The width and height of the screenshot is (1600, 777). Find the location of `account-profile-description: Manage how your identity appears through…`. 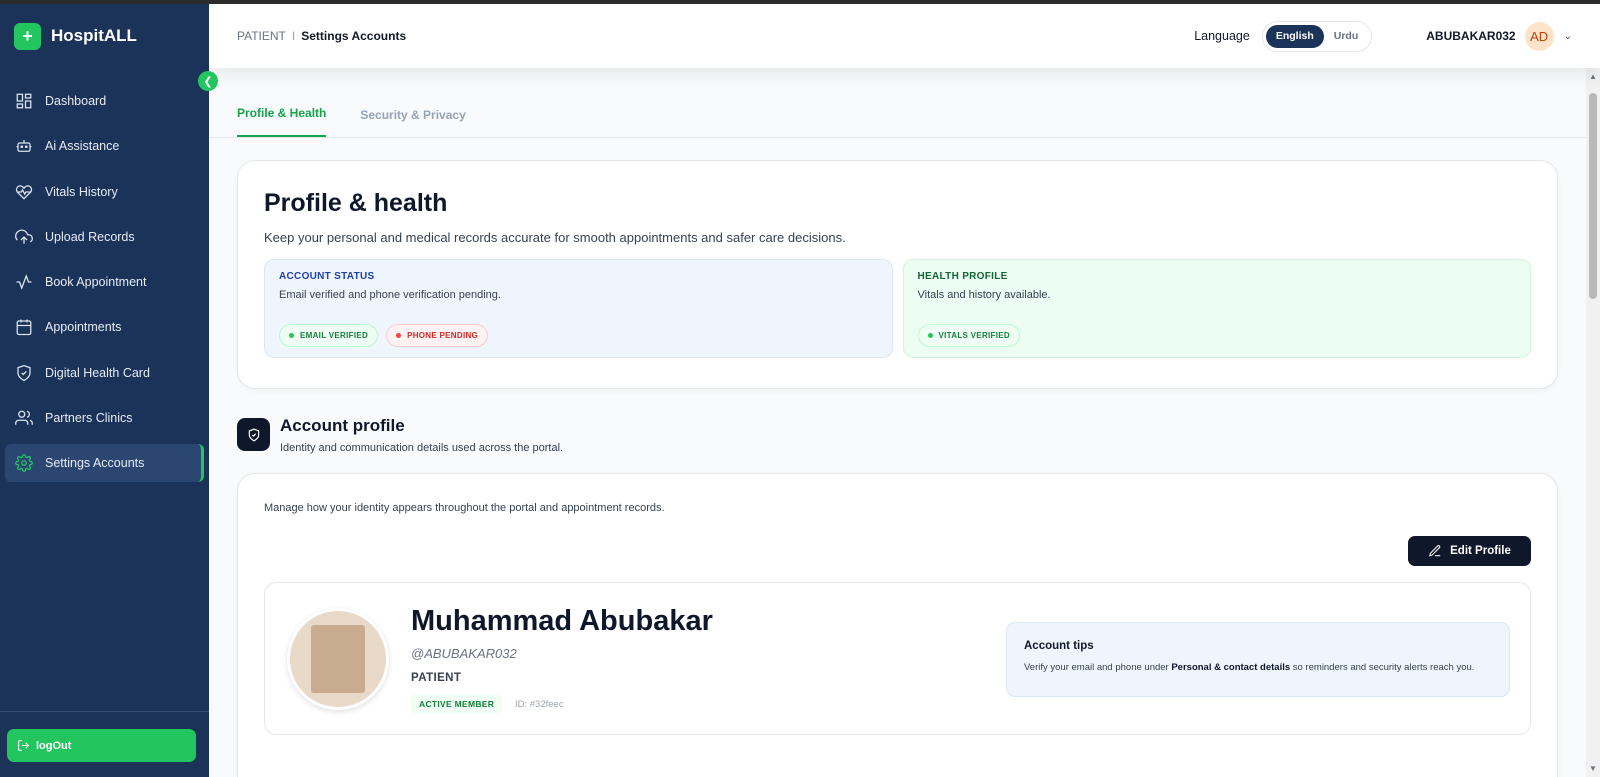

account-profile-description: Manage how your identity appears through… is located at coordinates (464, 508).